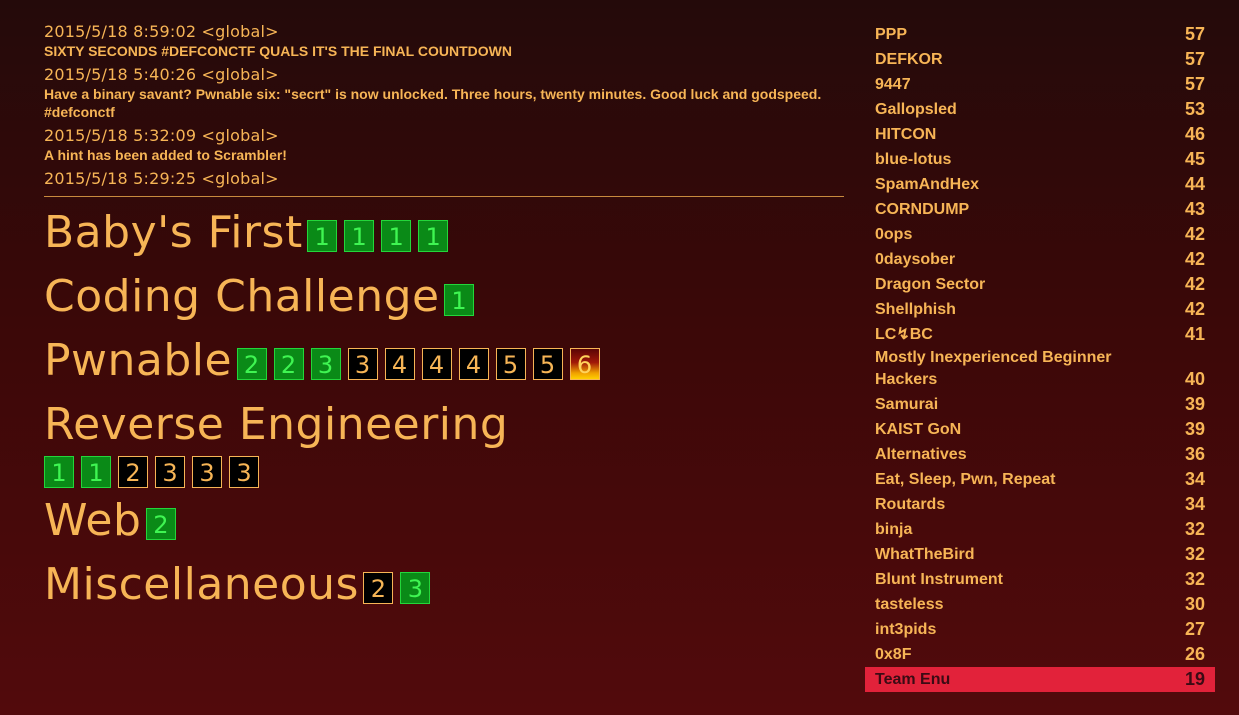  I want to click on category-row: Coding Challenge 1, so click(444, 297).